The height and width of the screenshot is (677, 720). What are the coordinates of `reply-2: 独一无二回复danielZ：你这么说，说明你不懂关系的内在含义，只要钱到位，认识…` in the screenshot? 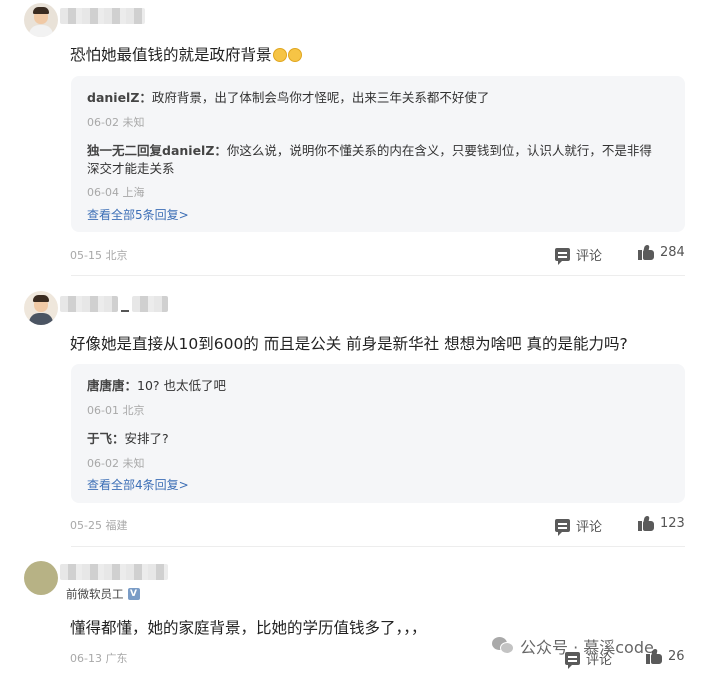 It's located at (369, 150).